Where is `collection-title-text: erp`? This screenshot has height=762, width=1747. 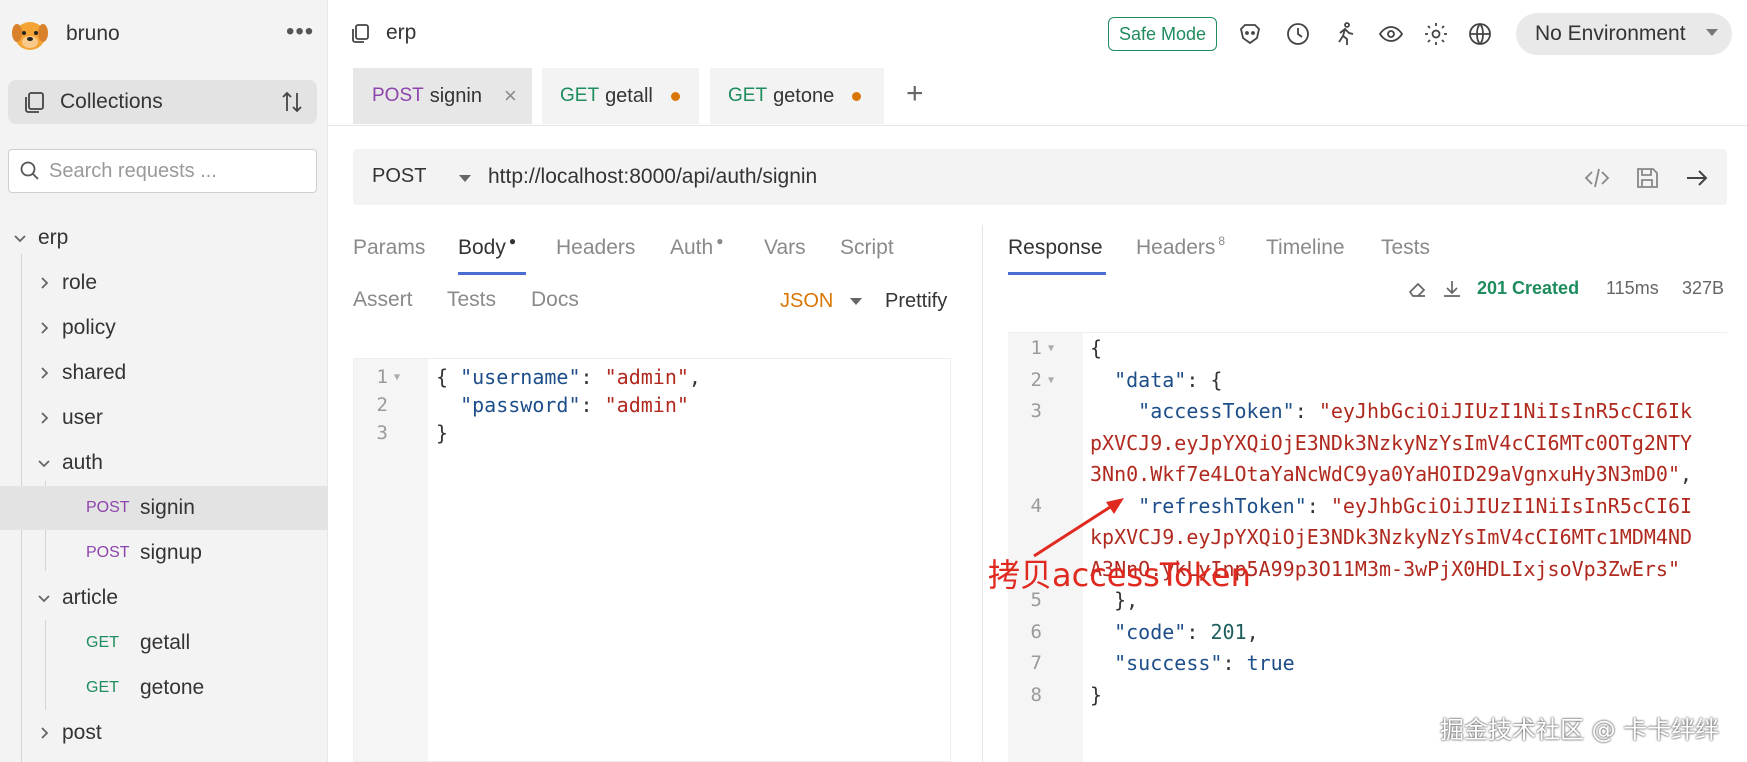
collection-title-text: erp is located at coordinates (401, 32).